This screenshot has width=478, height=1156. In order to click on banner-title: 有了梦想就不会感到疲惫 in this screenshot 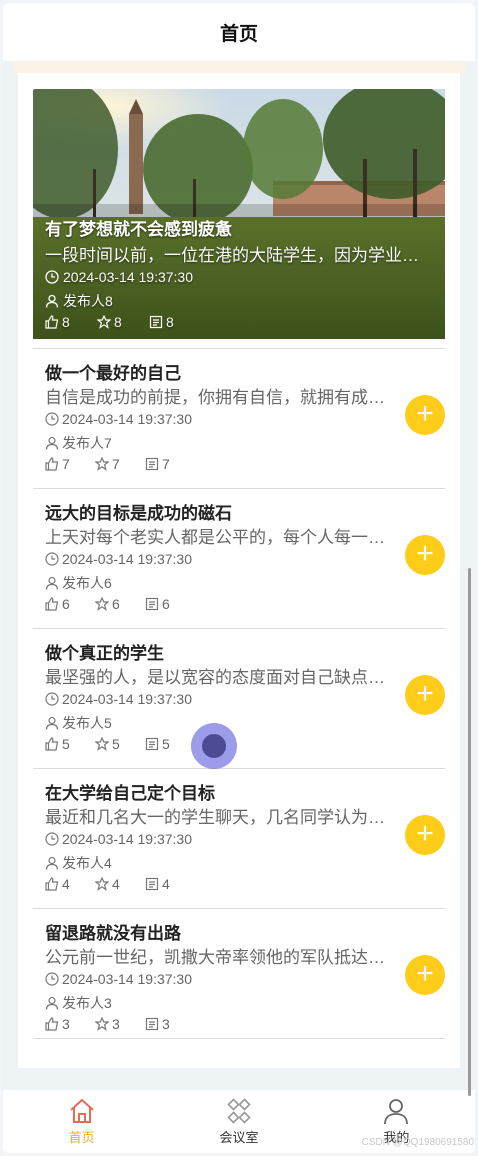, I will do `click(138, 229)`.